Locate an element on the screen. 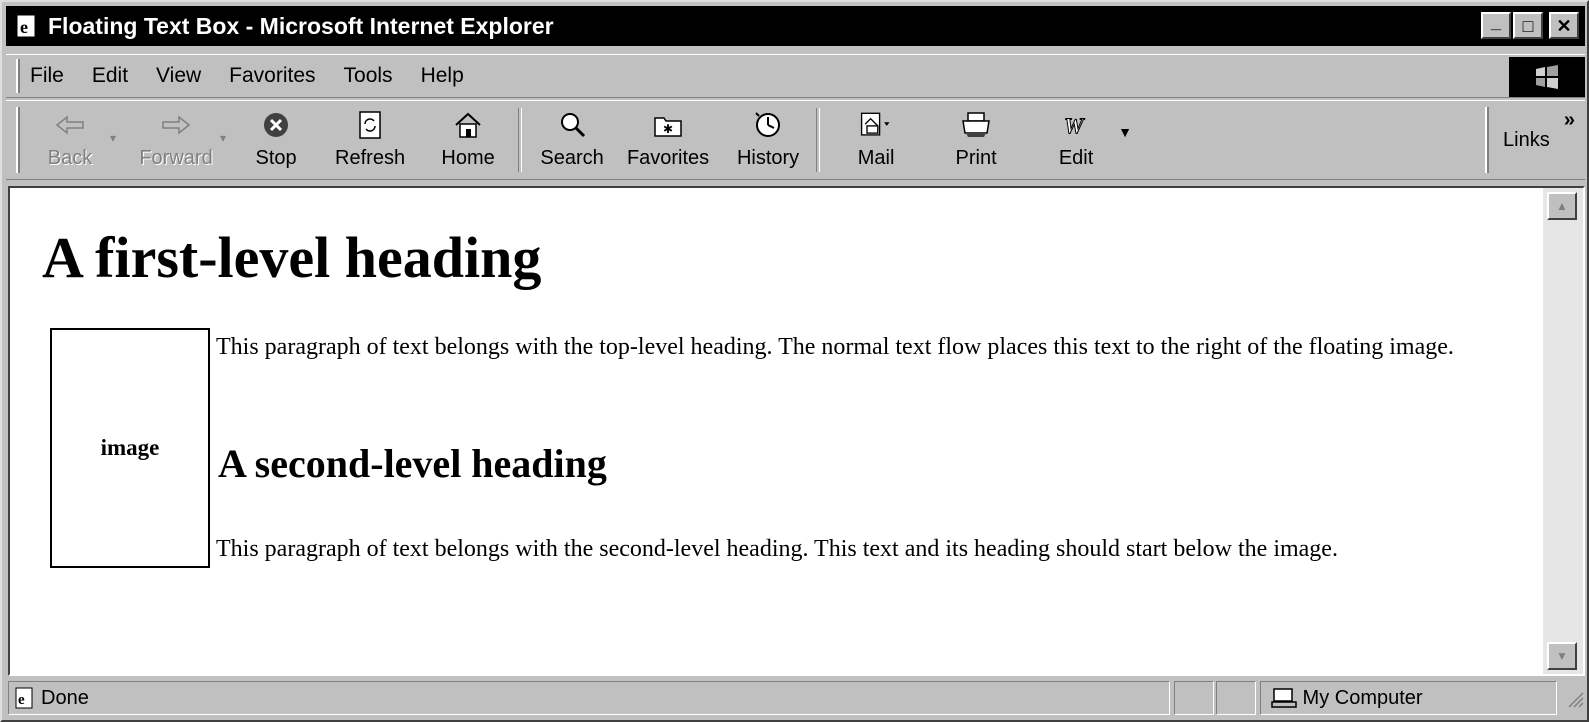  scroll-down-button: ▼ is located at coordinates (1562, 656).